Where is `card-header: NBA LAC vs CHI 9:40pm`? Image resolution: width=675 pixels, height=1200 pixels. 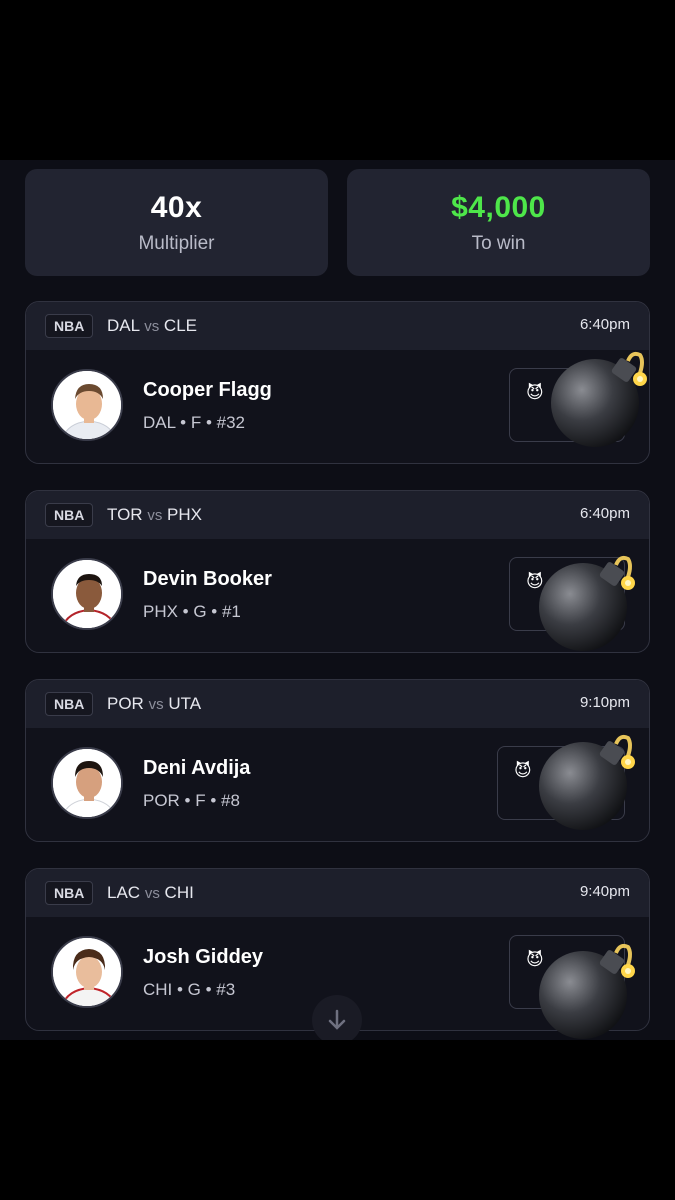
card-header: NBA LAC vs CHI 9:40pm is located at coordinates (337, 893).